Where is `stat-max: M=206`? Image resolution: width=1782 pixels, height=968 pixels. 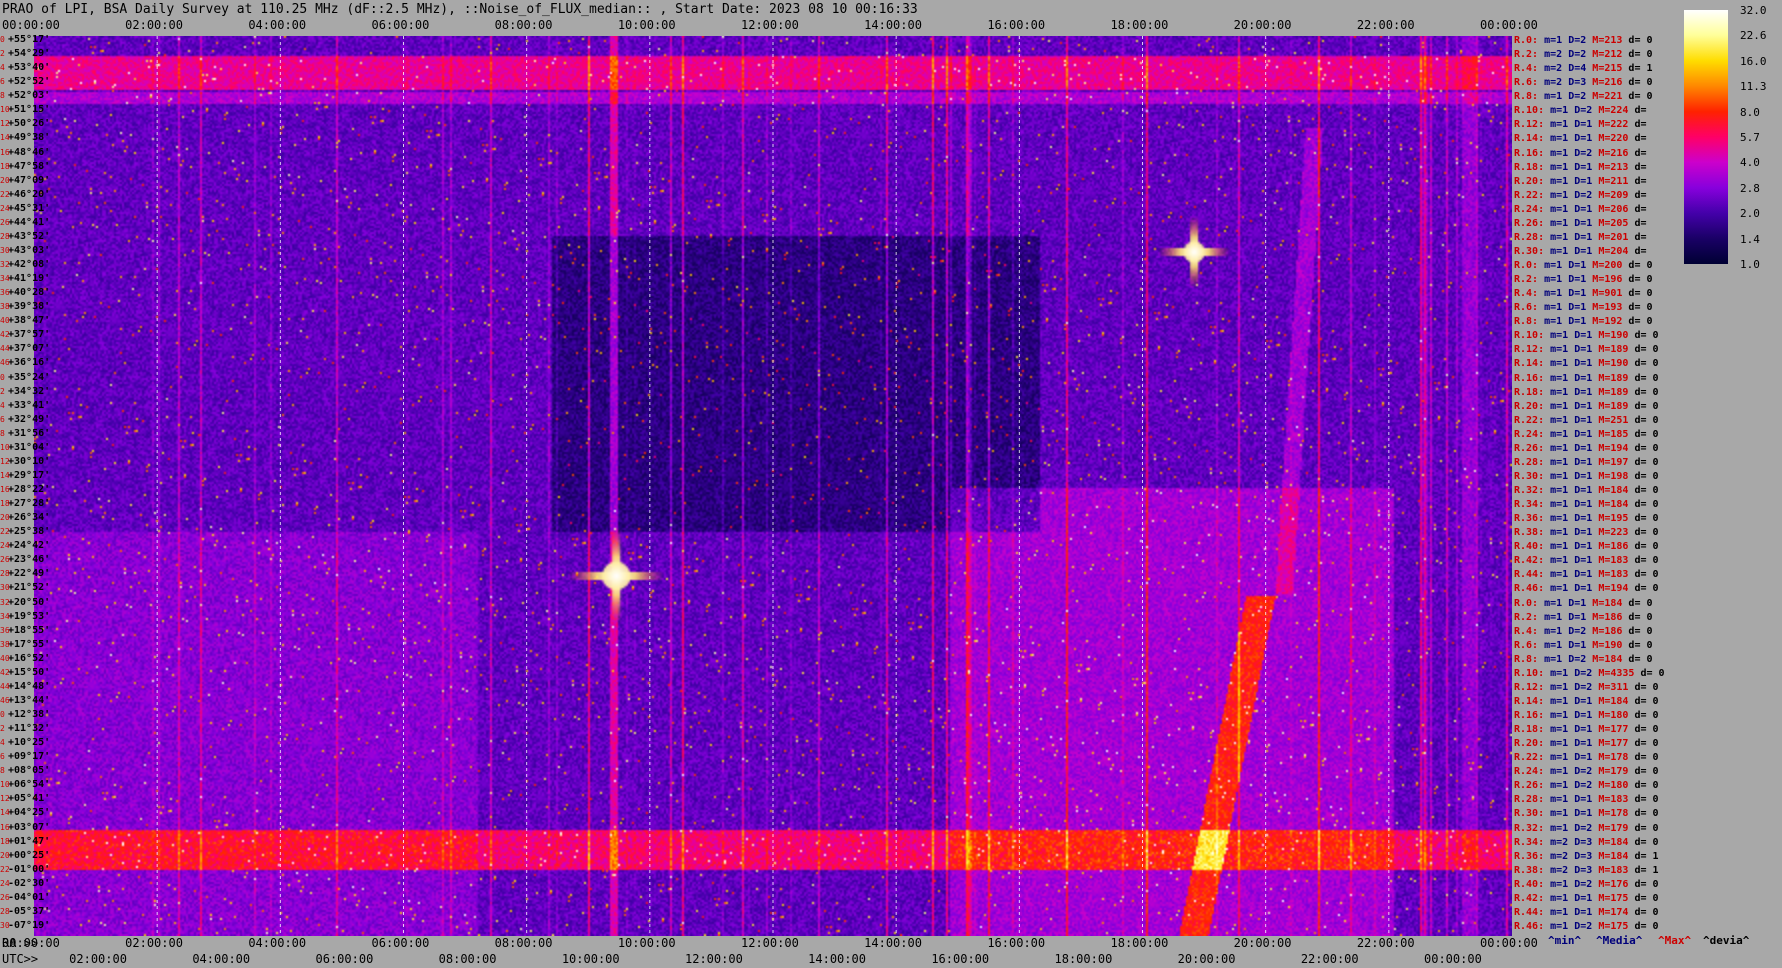 stat-max: M=206 is located at coordinates (1616, 209).